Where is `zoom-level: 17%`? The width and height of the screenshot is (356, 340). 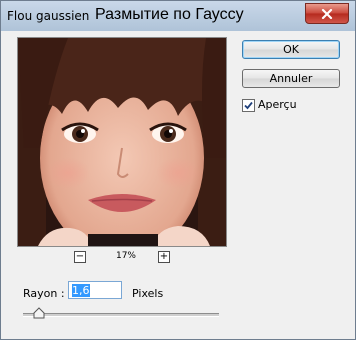
zoom-level: 17% is located at coordinates (125, 256).